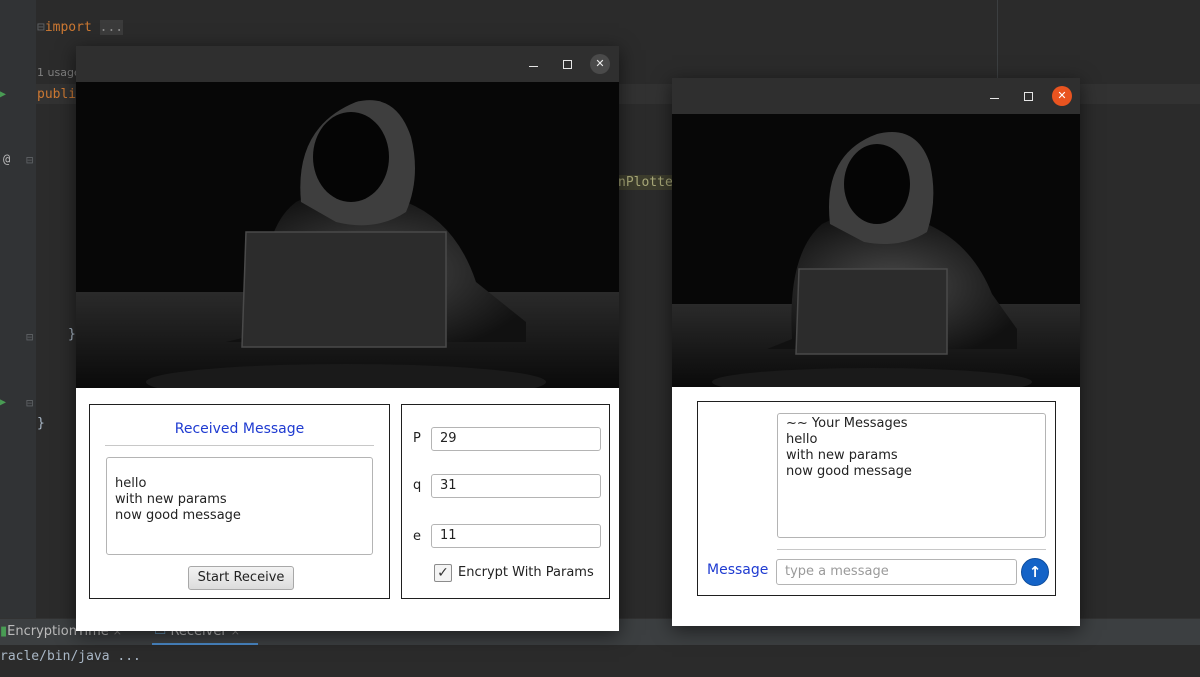 Image resolution: width=1200 pixels, height=677 pixels. I want to click on encrypt-checkbox-label: Encrypt With Params, so click(526, 572).